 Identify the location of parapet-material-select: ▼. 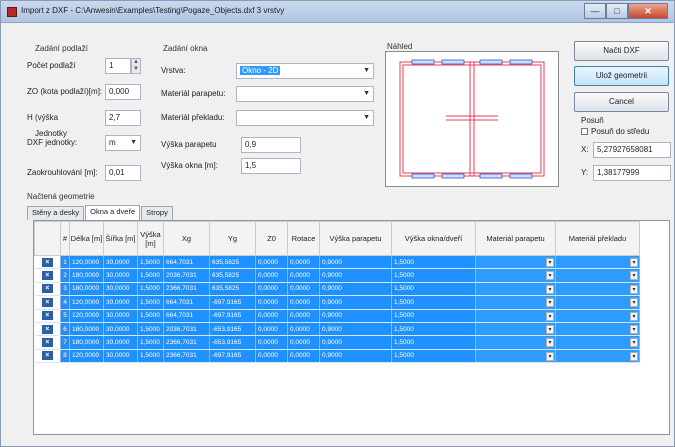
(305, 94).